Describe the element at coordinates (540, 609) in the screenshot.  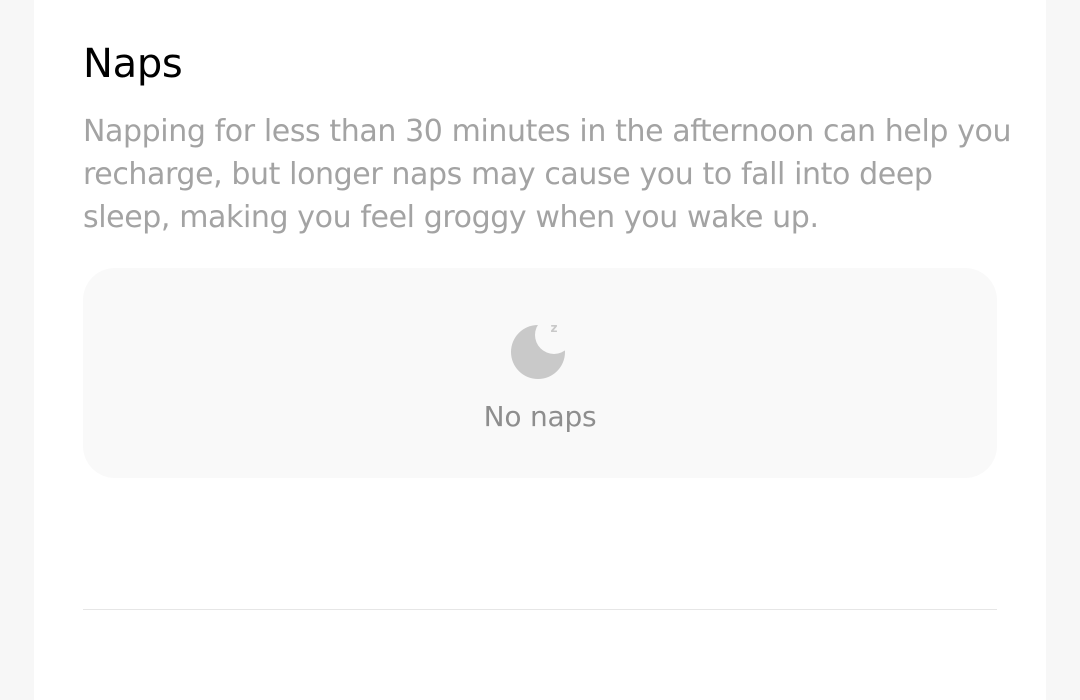
I see `divider` at that location.